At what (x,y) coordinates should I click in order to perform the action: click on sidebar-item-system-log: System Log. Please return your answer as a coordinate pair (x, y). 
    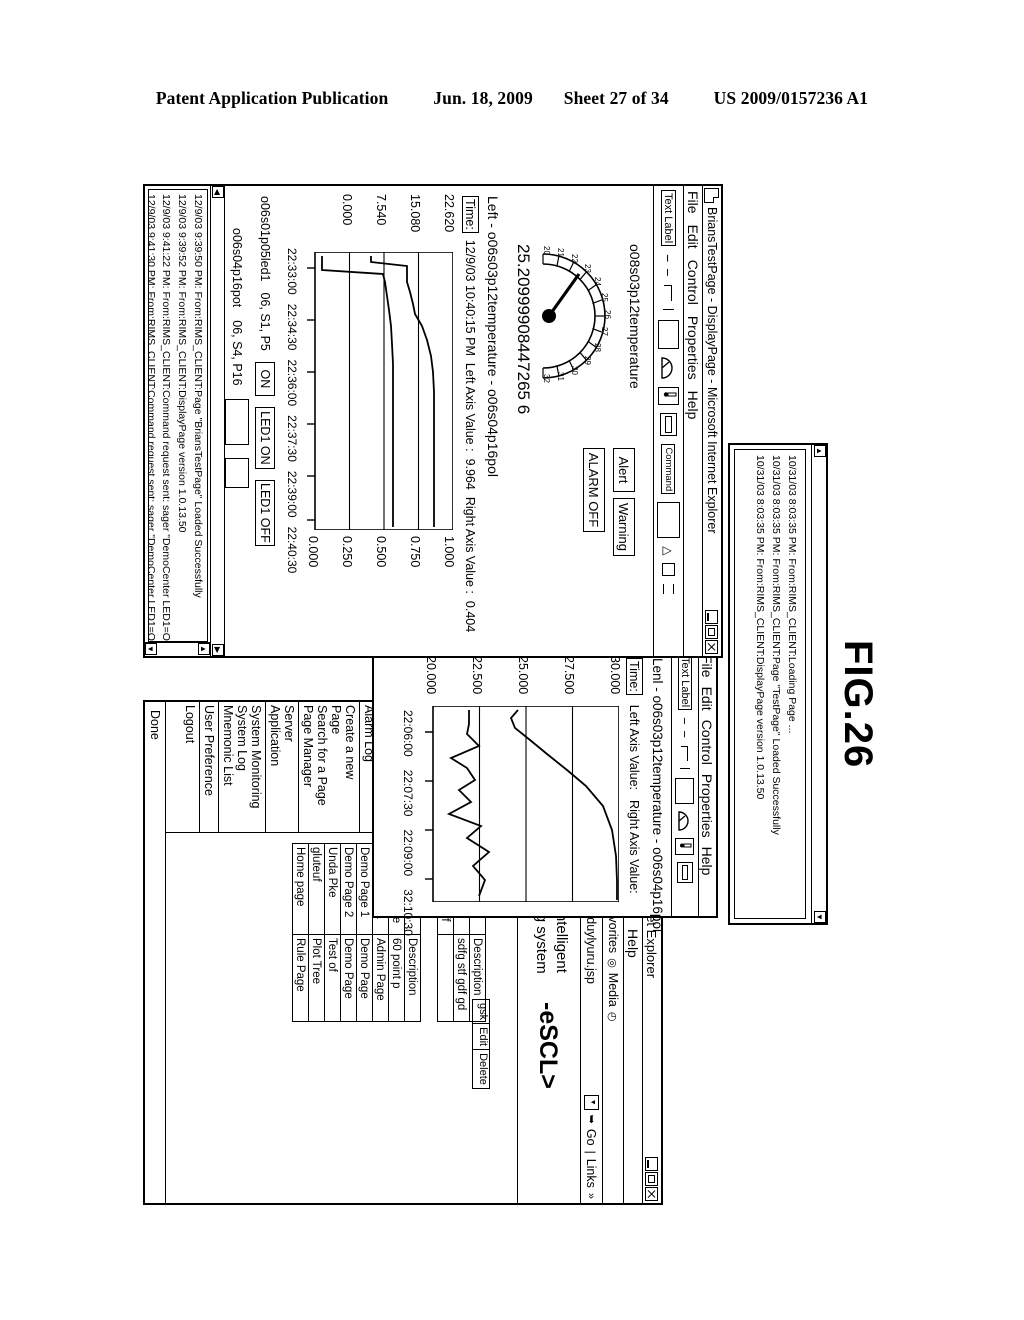
    Looking at the image, I should click on (242, 767).